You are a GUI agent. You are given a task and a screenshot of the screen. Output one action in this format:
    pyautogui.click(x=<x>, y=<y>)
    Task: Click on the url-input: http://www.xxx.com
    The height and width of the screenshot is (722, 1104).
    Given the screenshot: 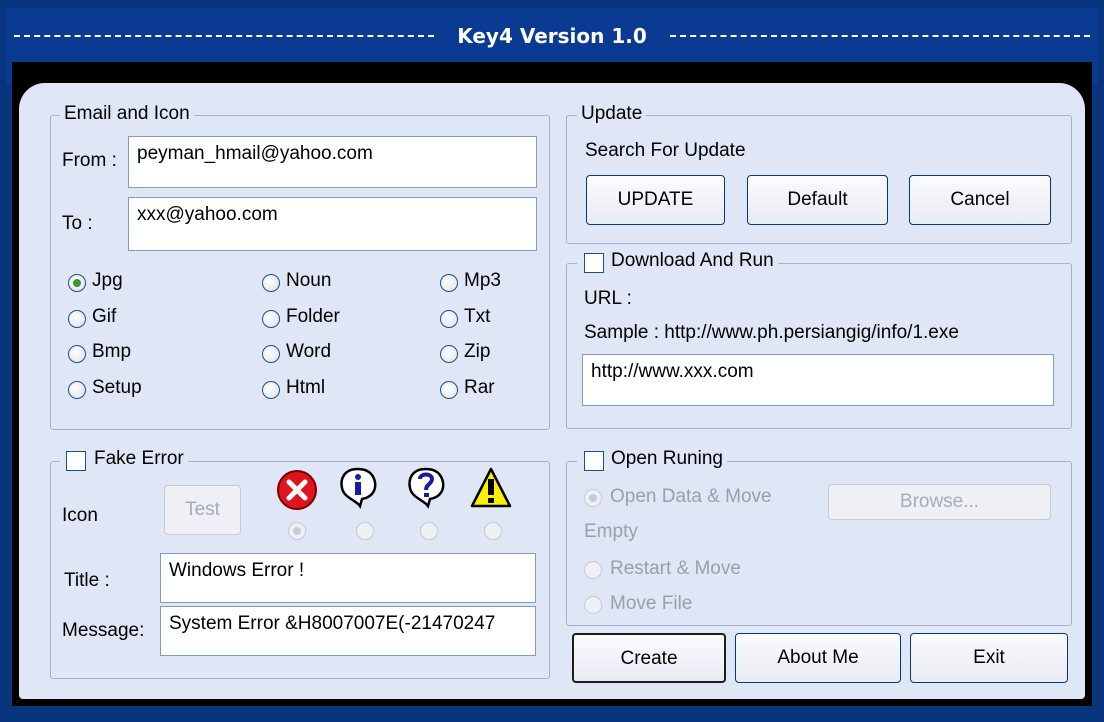 What is the action you would take?
    pyautogui.click(x=818, y=380)
    